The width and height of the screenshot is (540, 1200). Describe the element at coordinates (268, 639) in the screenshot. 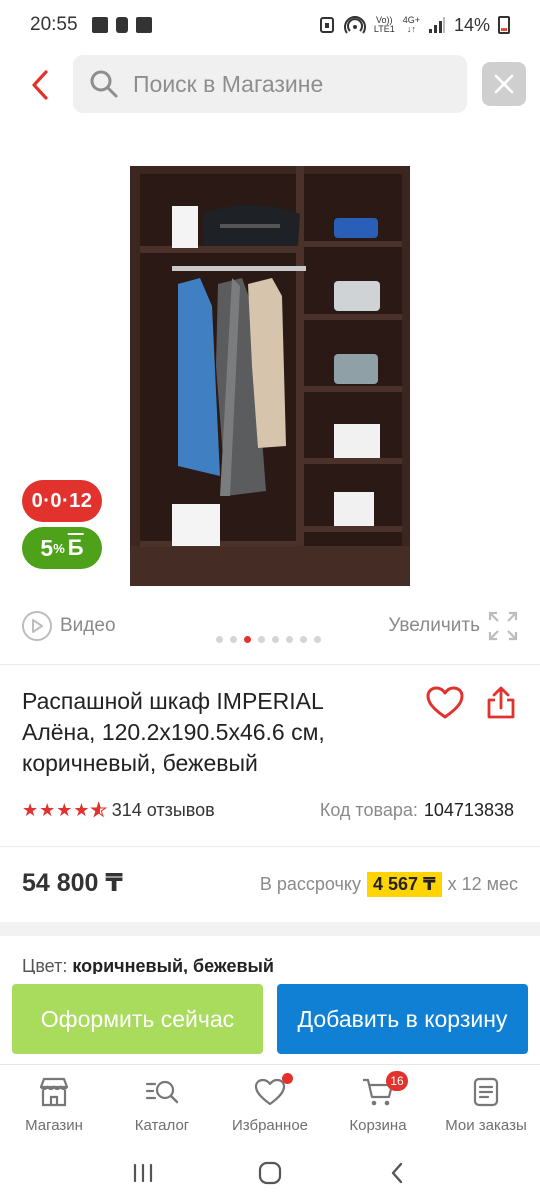

I see `gallery-pagination` at that location.